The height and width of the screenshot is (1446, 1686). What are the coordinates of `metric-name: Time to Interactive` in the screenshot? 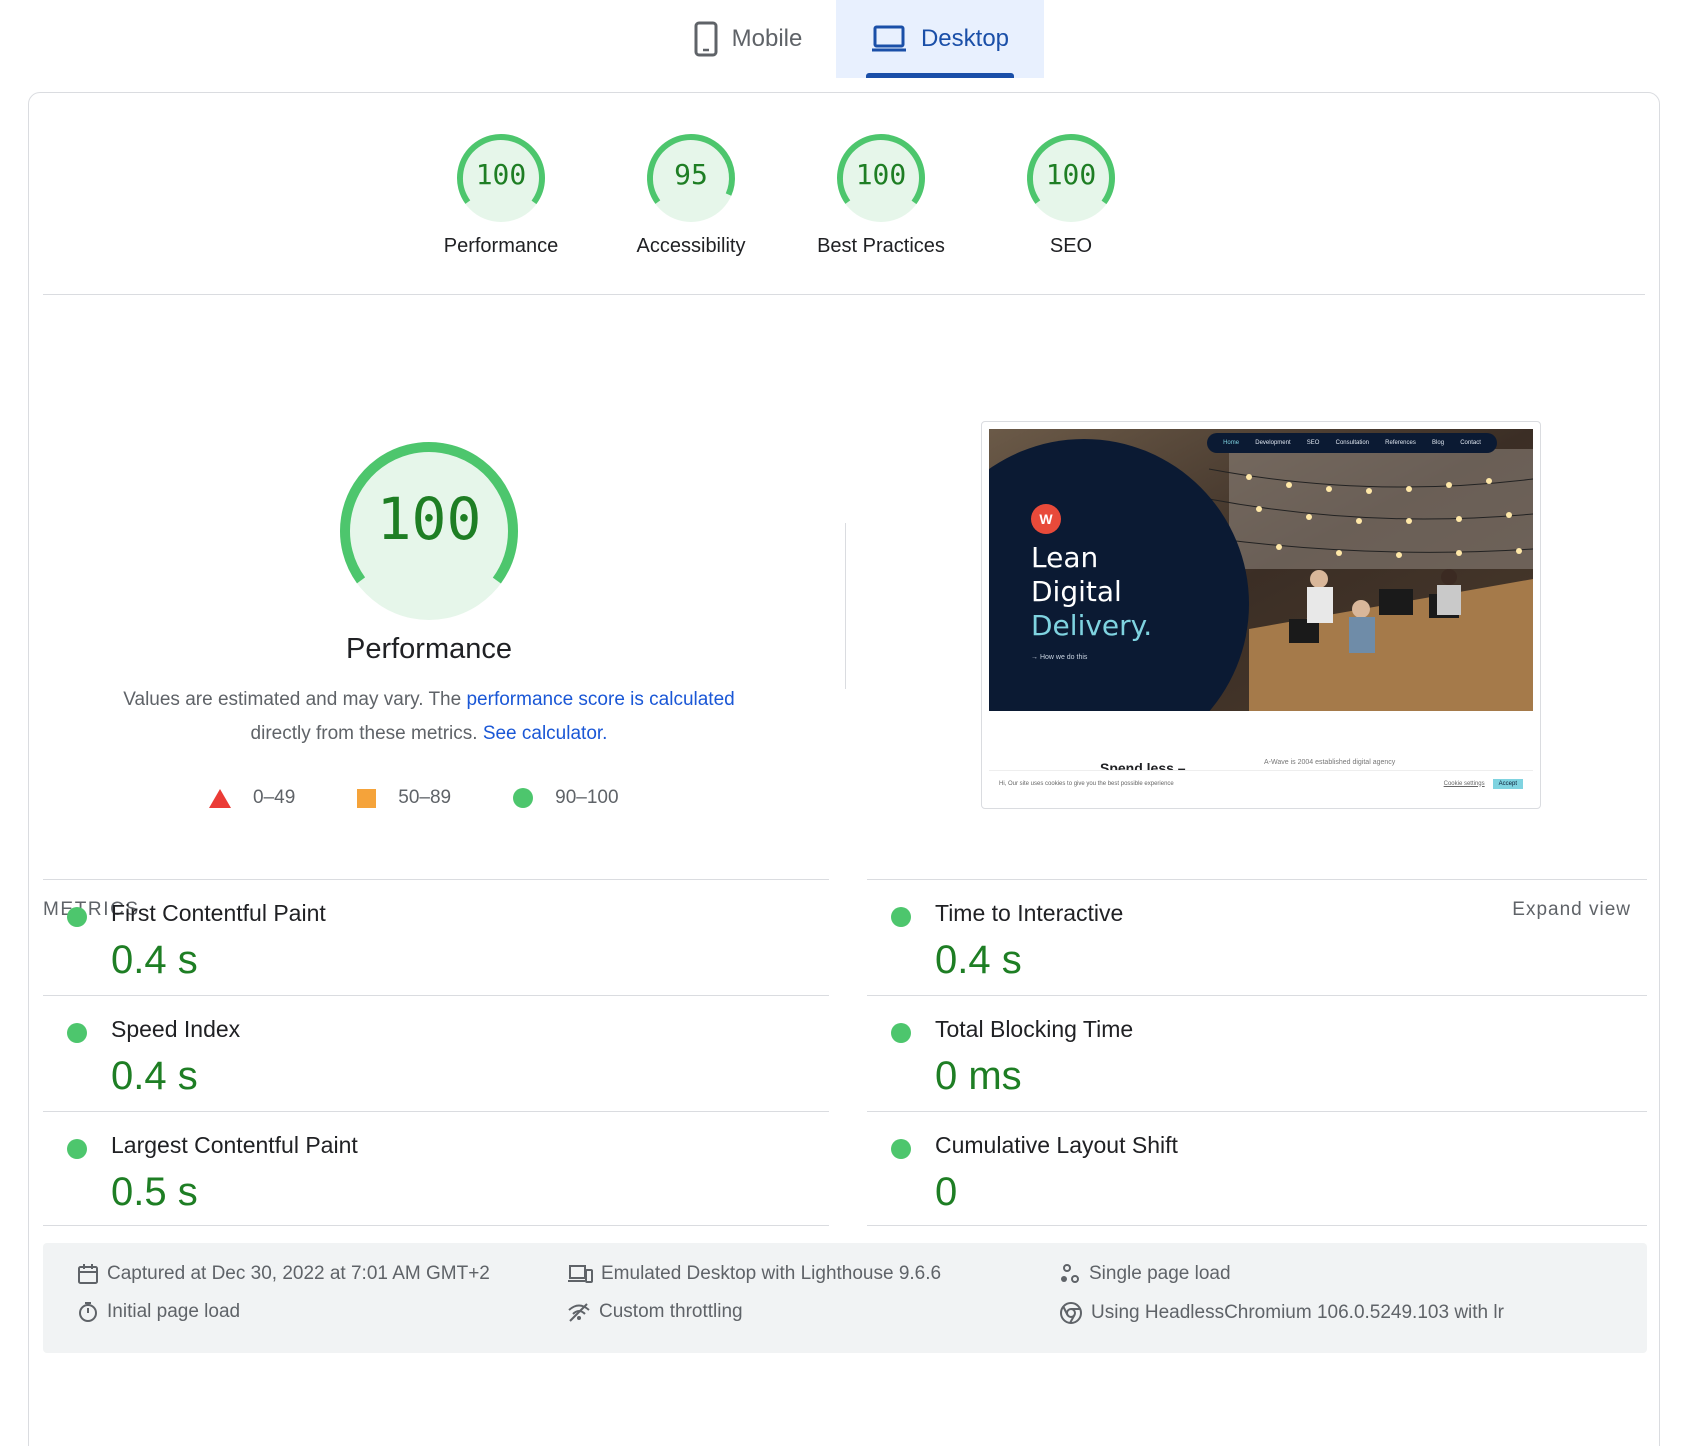 It's located at (1029, 913).